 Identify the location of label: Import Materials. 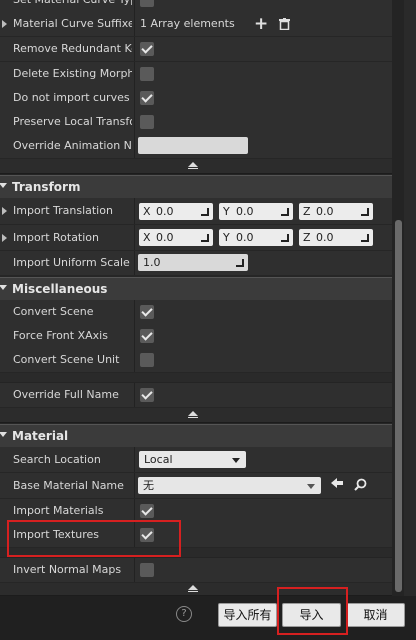
(58, 510).